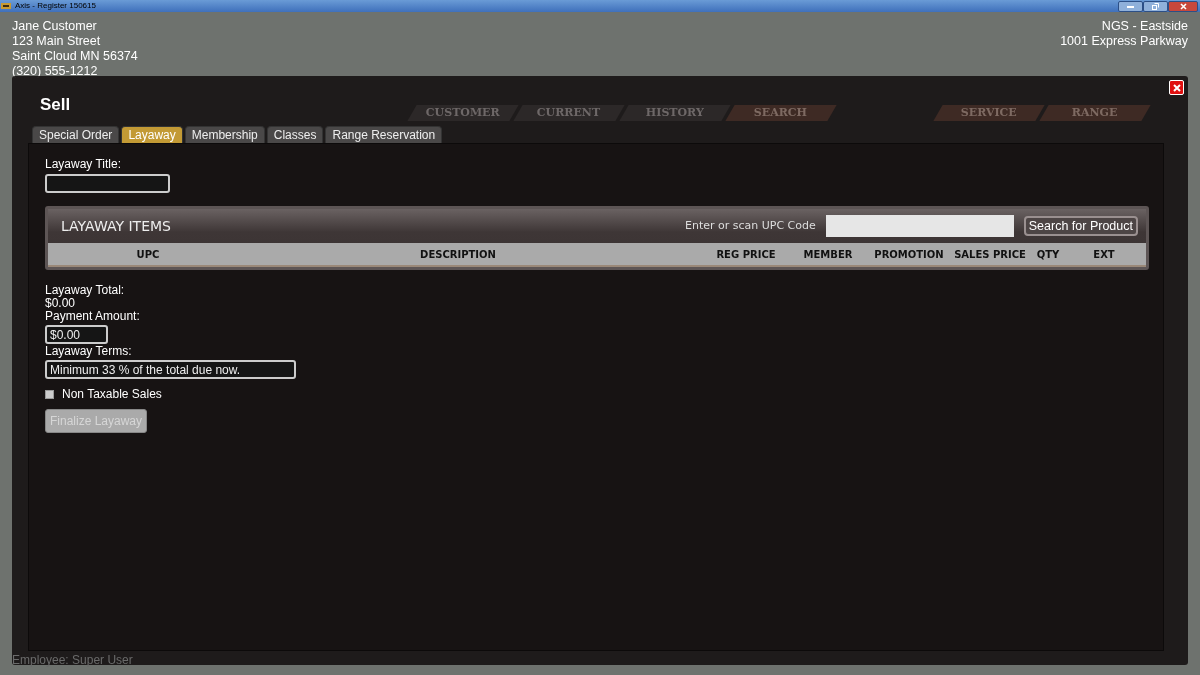 This screenshot has width=1200, height=675. What do you see at coordinates (909, 254) in the screenshot?
I see `column-header: PROMOTION` at bounding box center [909, 254].